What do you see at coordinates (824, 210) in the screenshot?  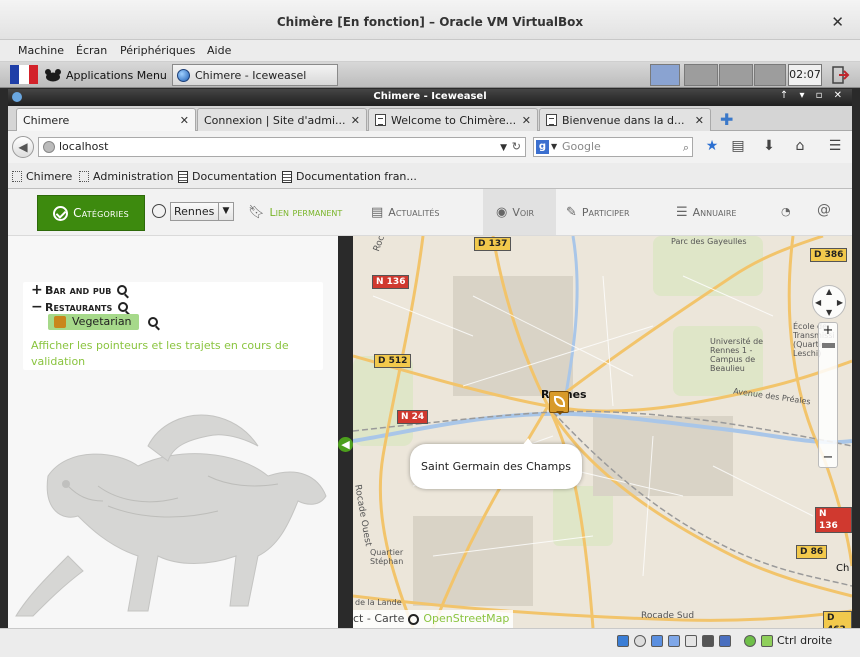 I see `at-icon: @` at bounding box center [824, 210].